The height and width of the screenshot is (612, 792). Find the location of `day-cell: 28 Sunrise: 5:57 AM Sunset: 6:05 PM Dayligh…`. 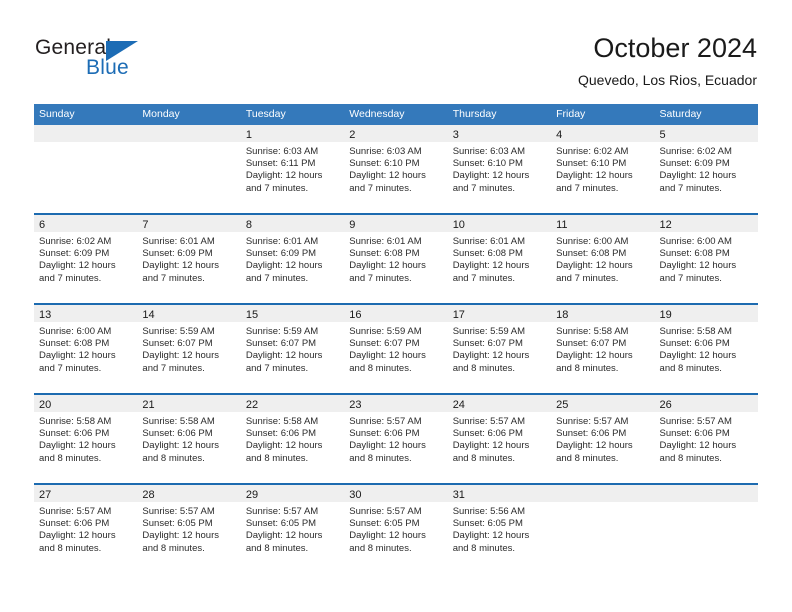

day-cell: 28 Sunrise: 5:57 AM Sunset: 6:05 PM Dayligh… is located at coordinates (189, 529).